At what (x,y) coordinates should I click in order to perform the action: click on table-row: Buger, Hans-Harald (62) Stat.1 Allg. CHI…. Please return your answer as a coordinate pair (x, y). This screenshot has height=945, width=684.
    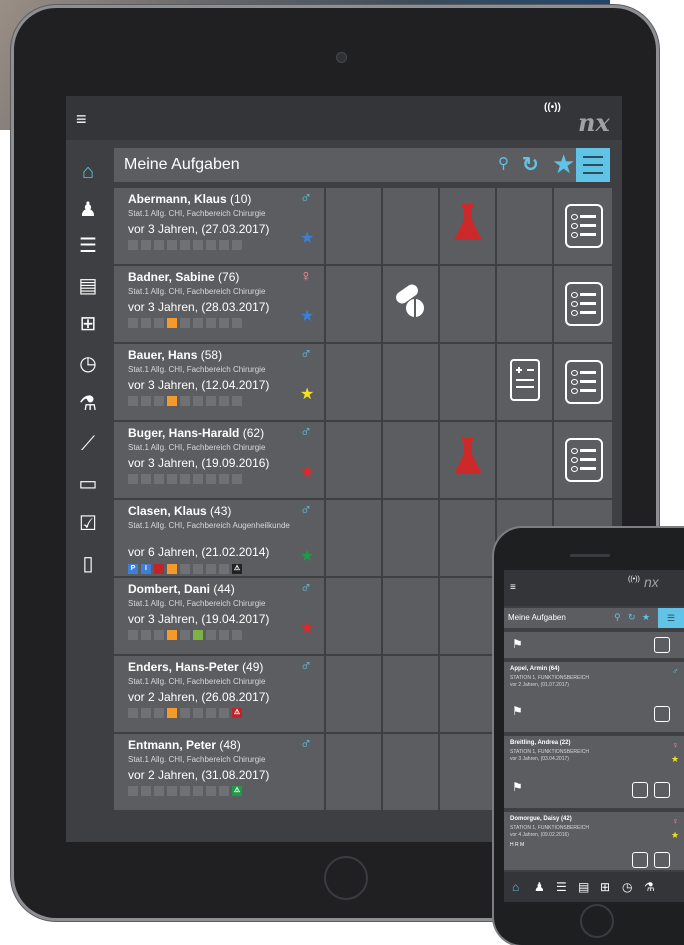
    Looking at the image, I should click on (364, 460).